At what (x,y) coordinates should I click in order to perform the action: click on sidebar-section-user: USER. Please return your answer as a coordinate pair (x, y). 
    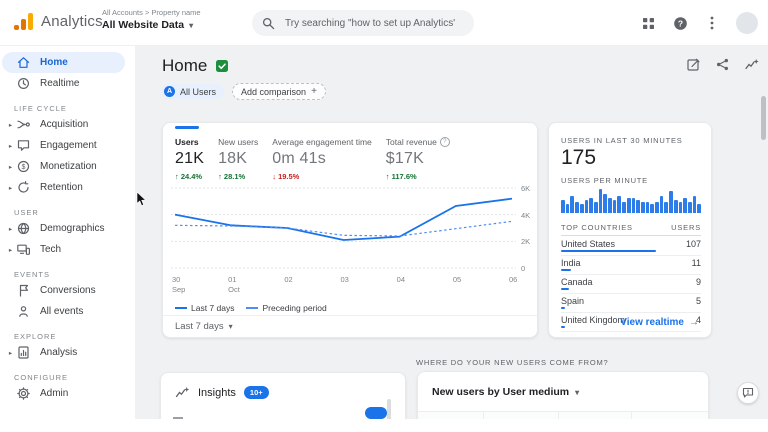
    Looking at the image, I should click on (26, 212).